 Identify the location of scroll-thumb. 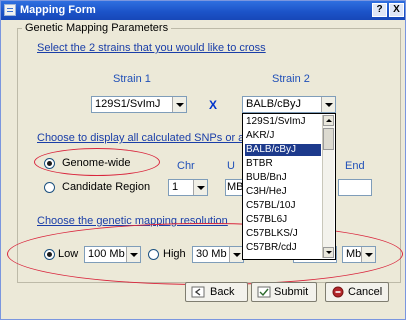
(328, 139).